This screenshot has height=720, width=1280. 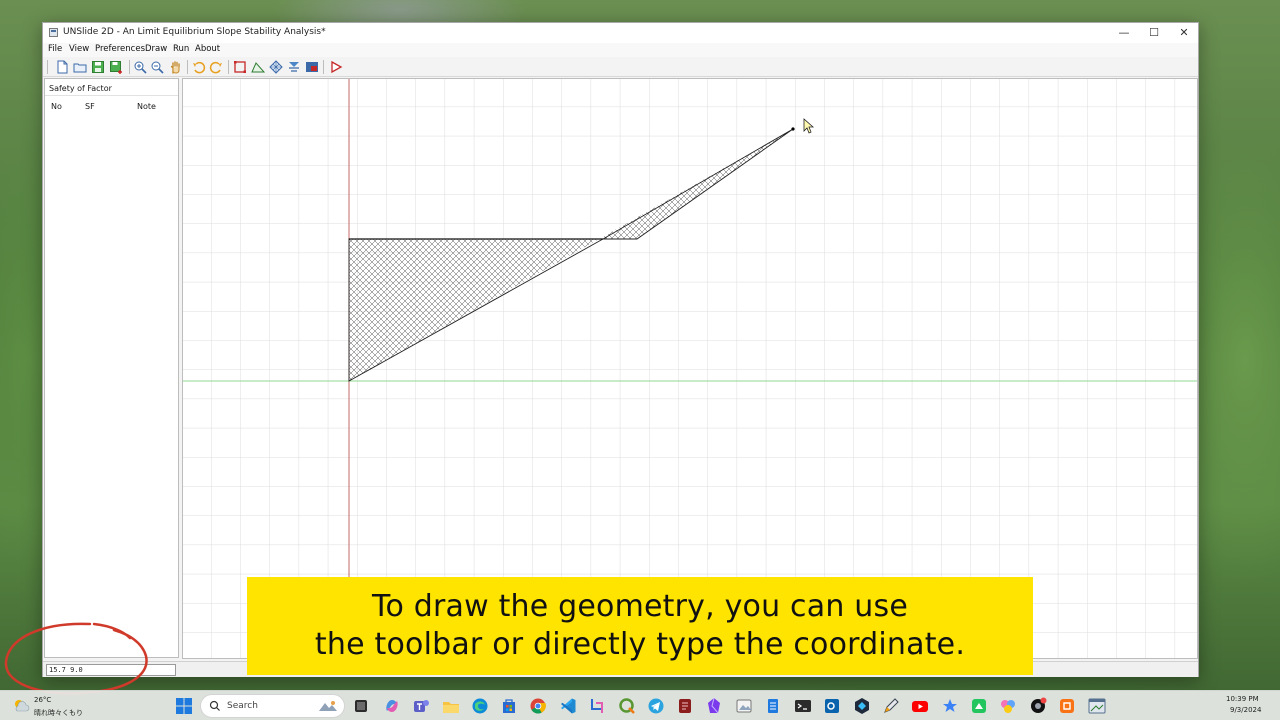 I want to click on microsoft-store-icon, so click(x=509, y=706).